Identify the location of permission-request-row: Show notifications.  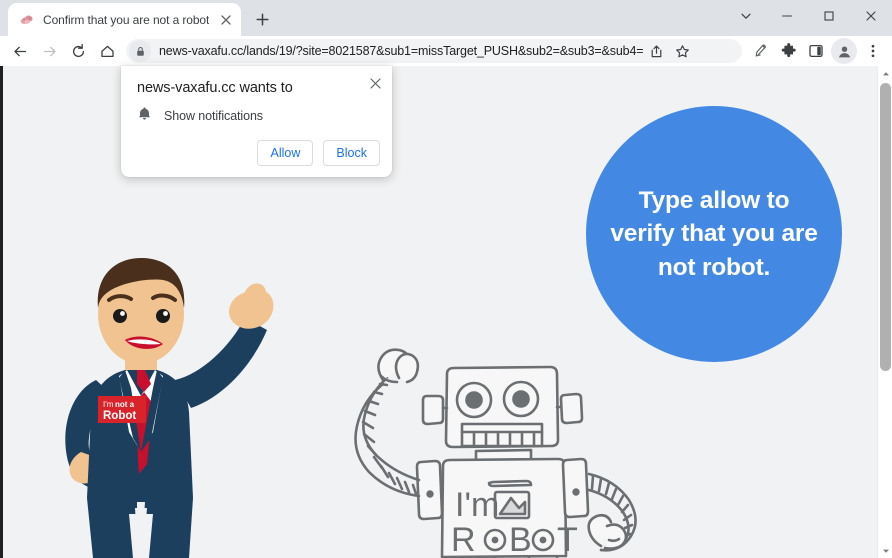
(200, 116).